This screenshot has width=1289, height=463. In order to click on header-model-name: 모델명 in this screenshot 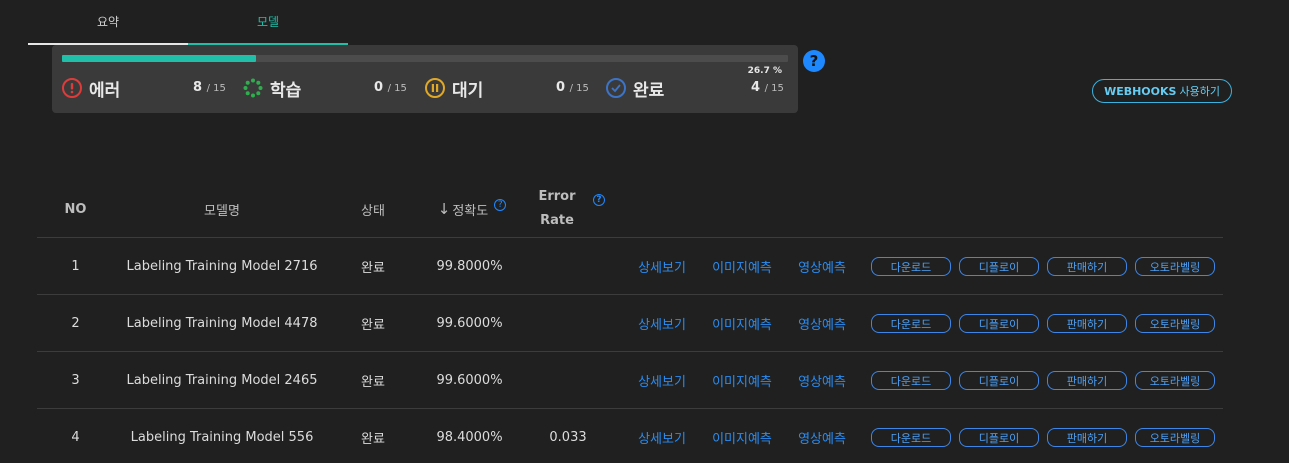, I will do `click(222, 211)`.